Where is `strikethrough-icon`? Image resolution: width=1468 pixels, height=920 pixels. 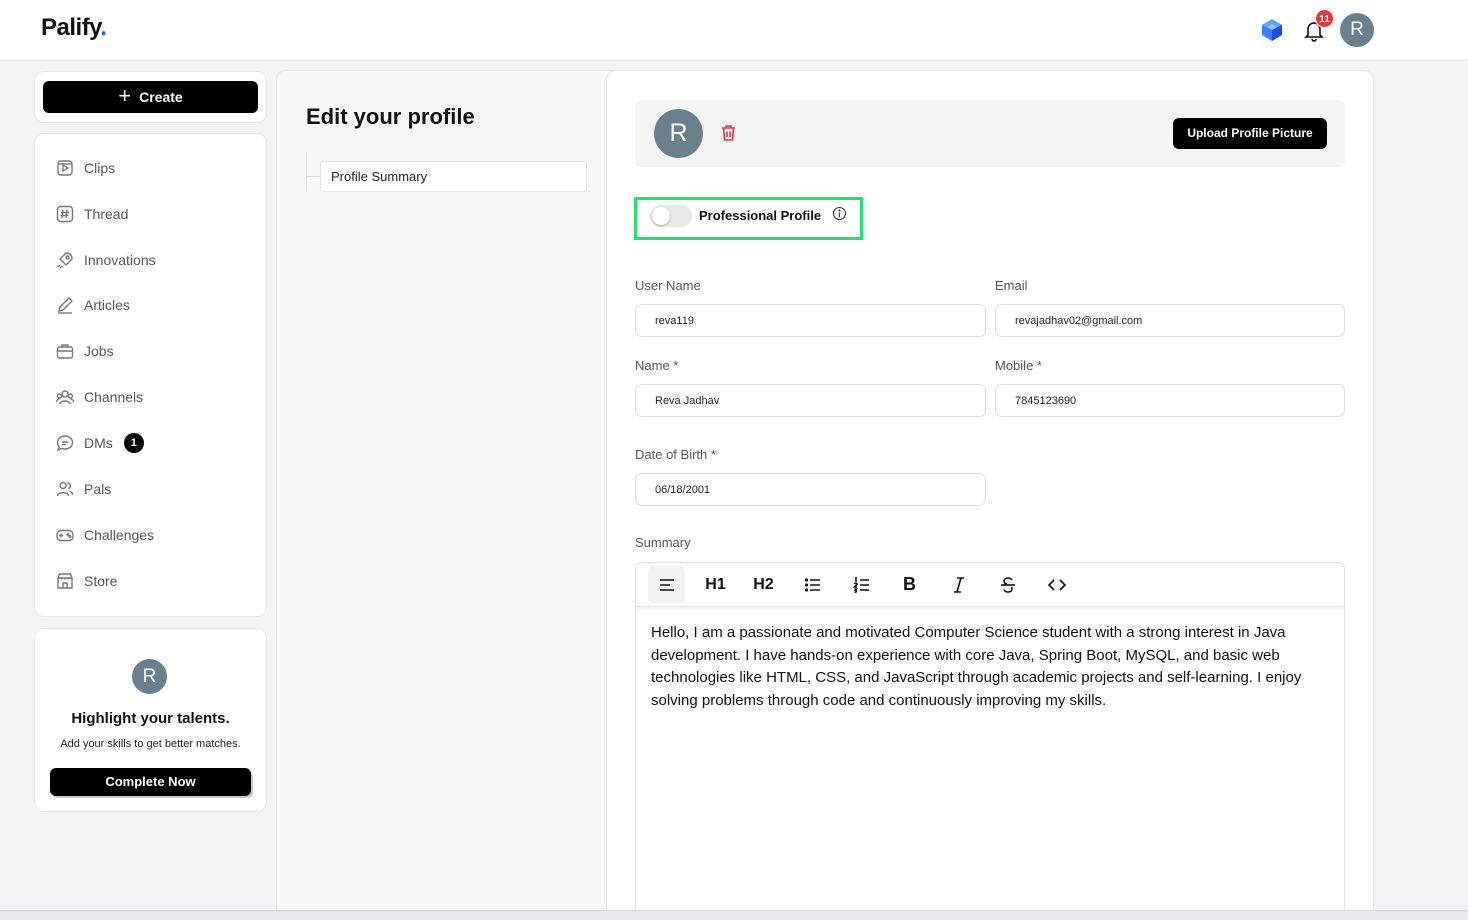
strikethrough-icon is located at coordinates (1007, 584).